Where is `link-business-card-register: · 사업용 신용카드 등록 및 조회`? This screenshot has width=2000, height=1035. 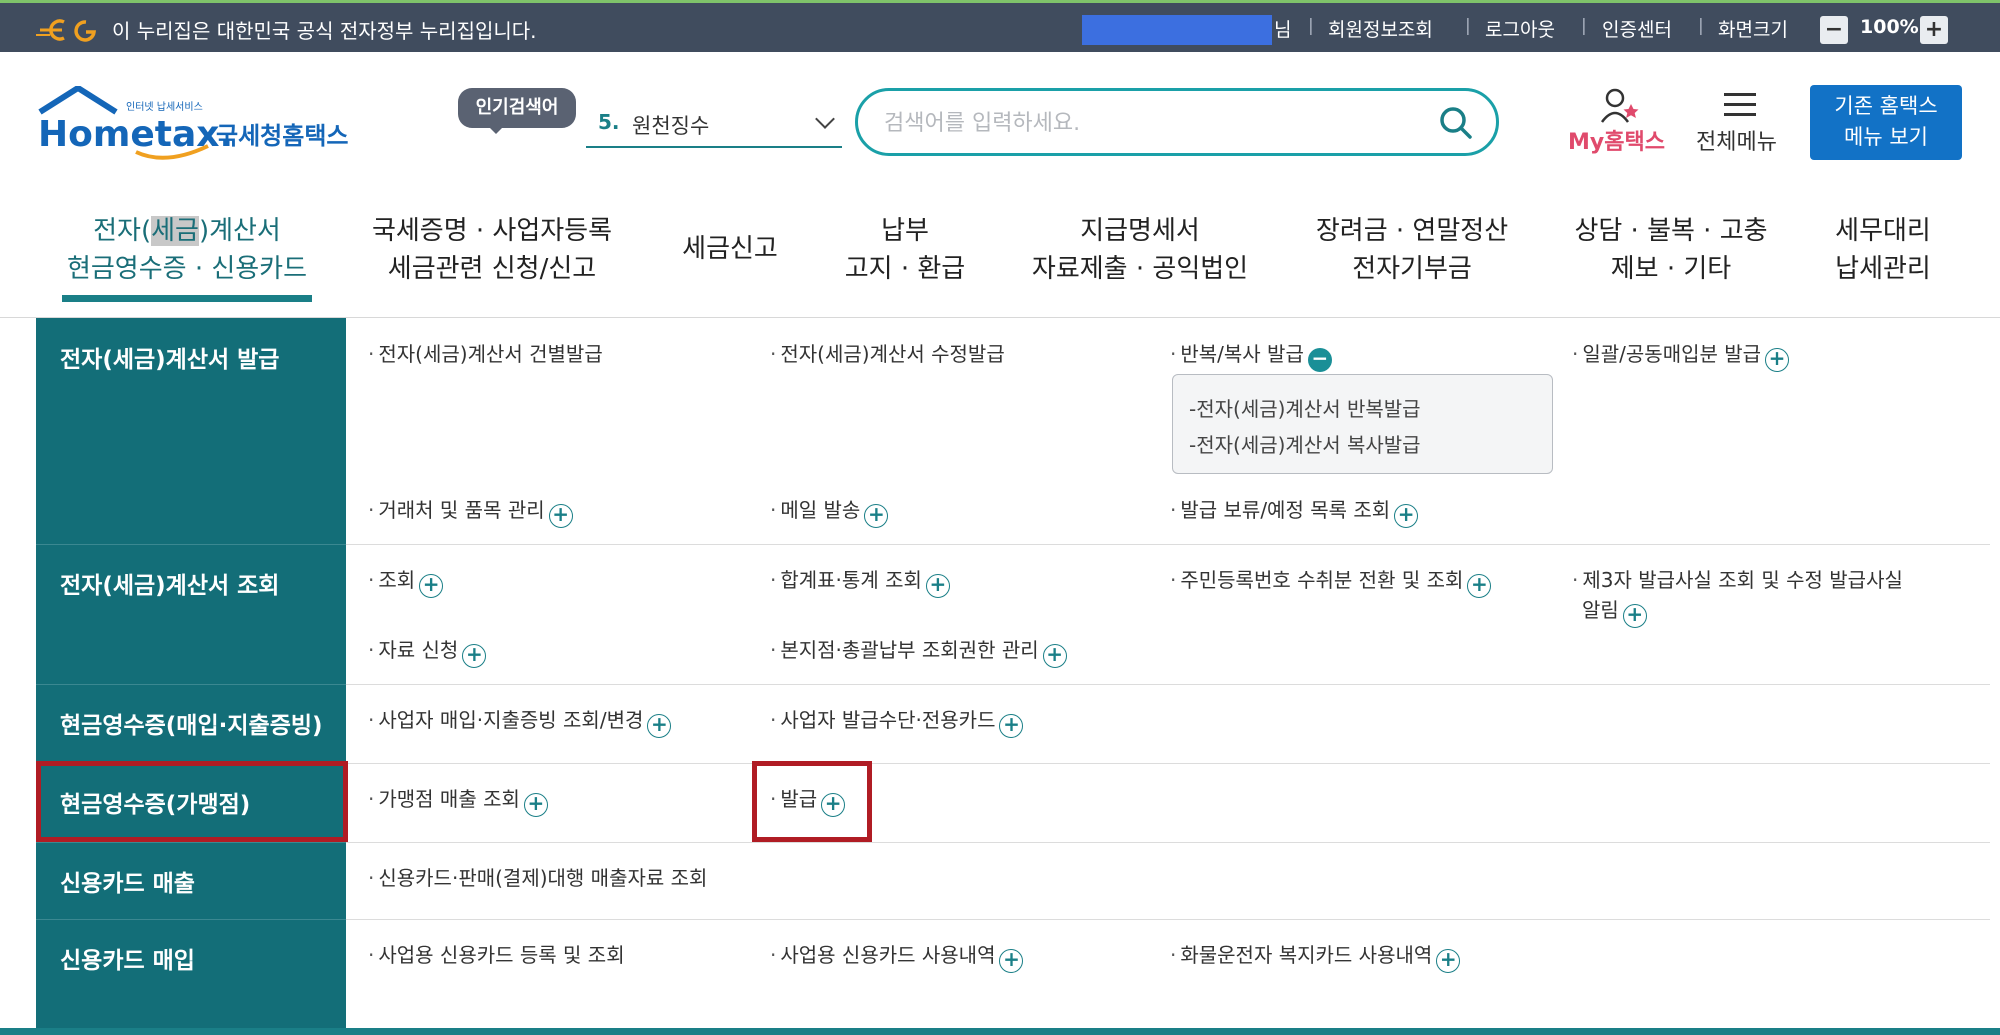 link-business-card-register: · 사업용 신용카드 등록 및 조회 is located at coordinates (496, 955).